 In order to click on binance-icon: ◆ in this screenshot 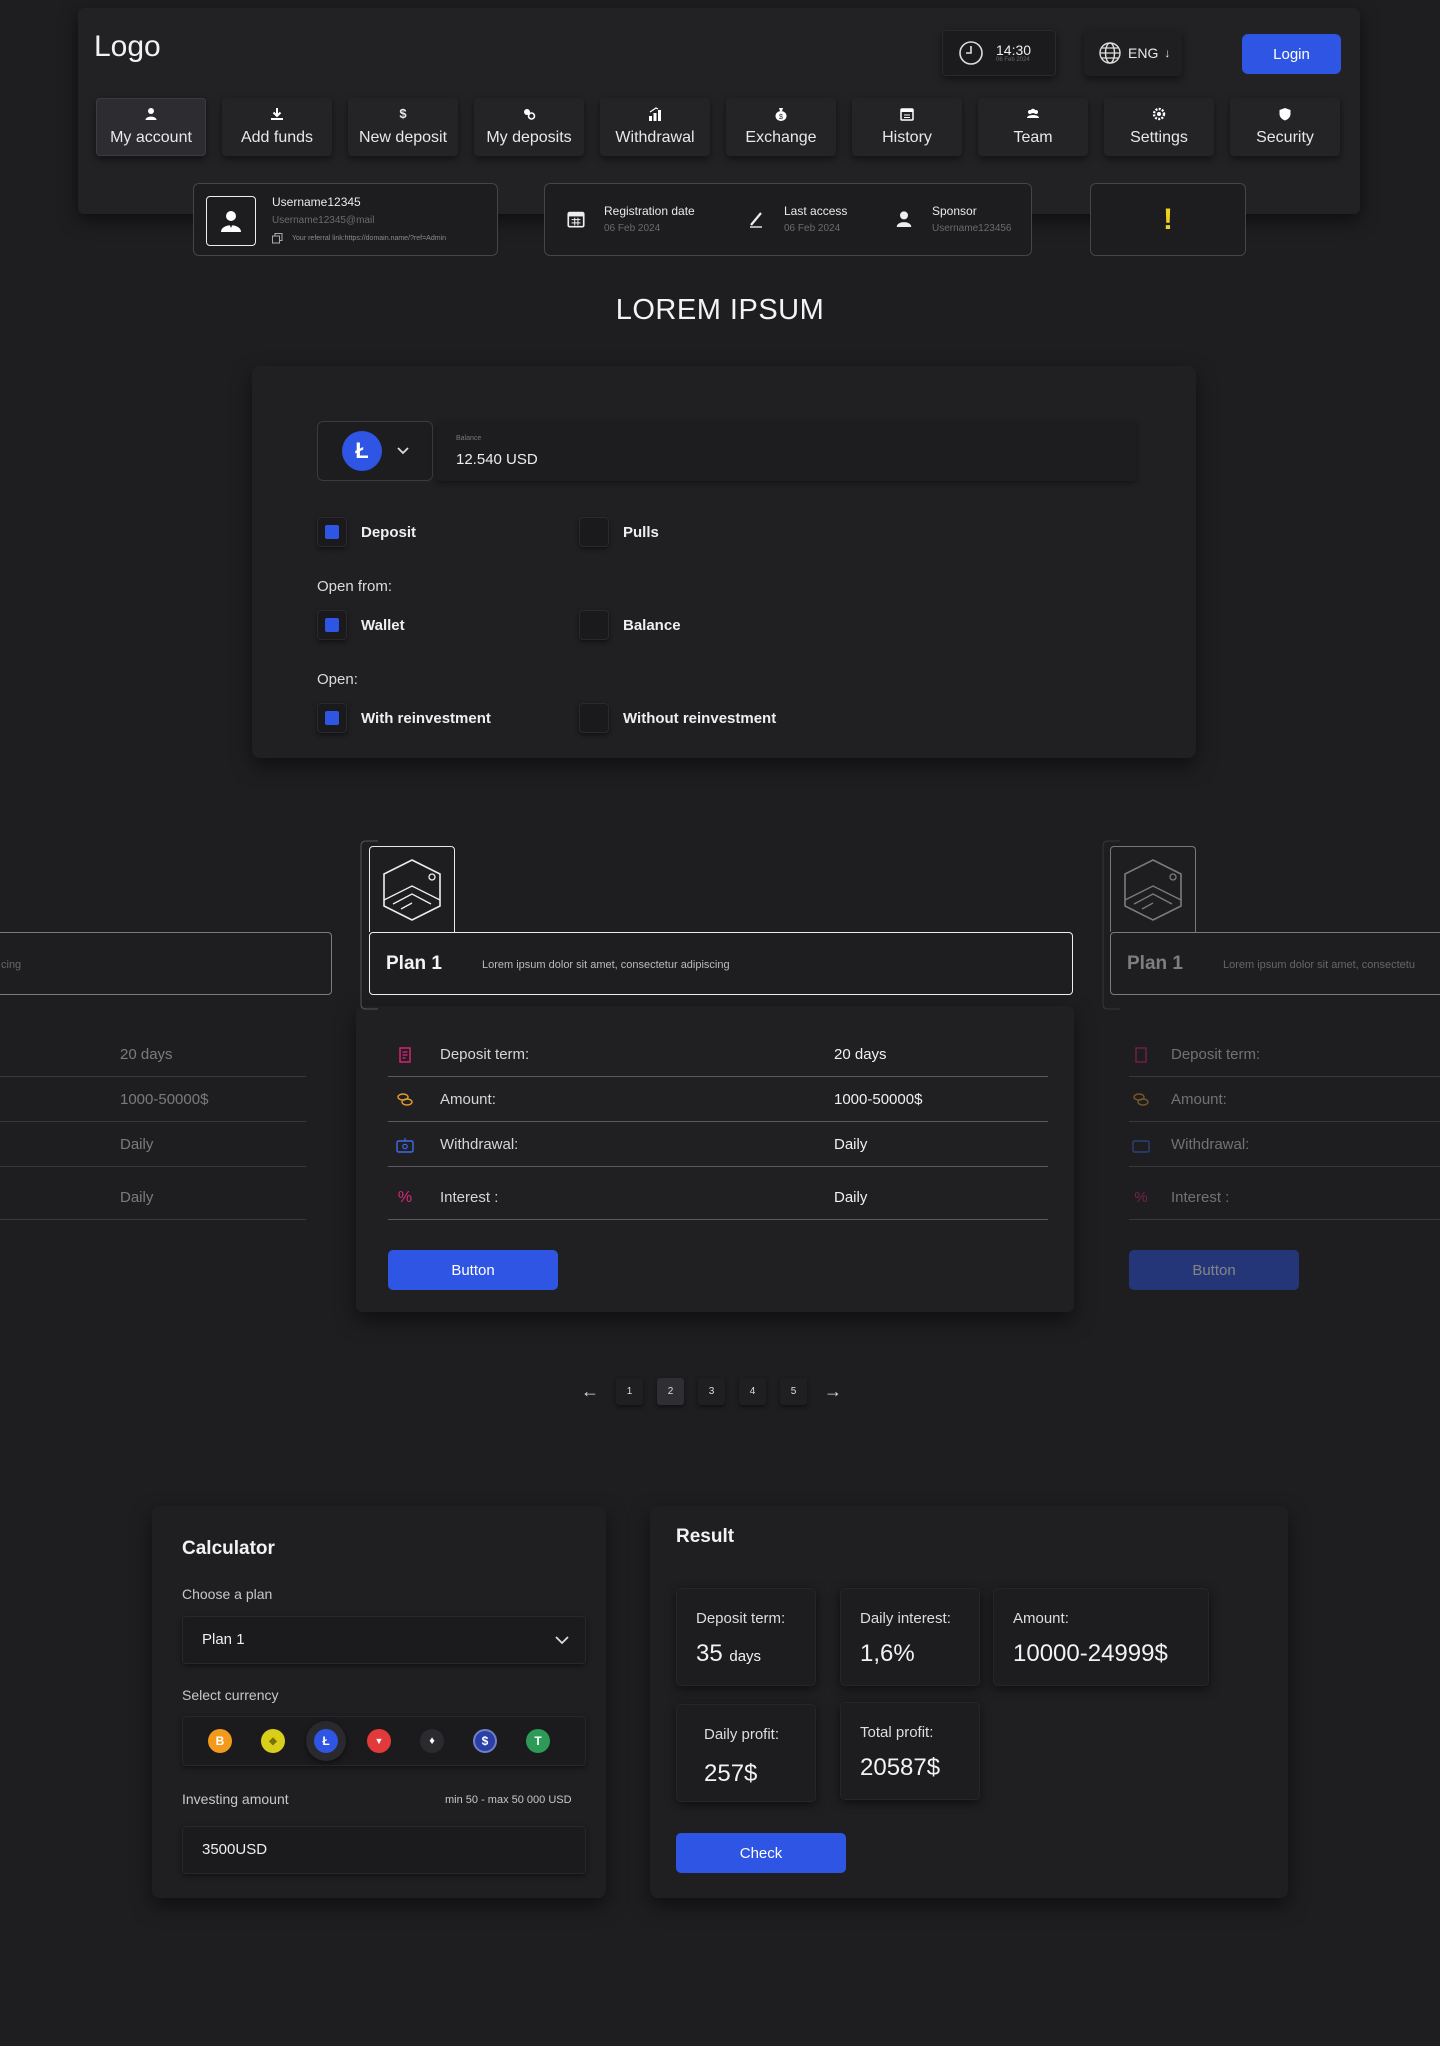, I will do `click(273, 1741)`.